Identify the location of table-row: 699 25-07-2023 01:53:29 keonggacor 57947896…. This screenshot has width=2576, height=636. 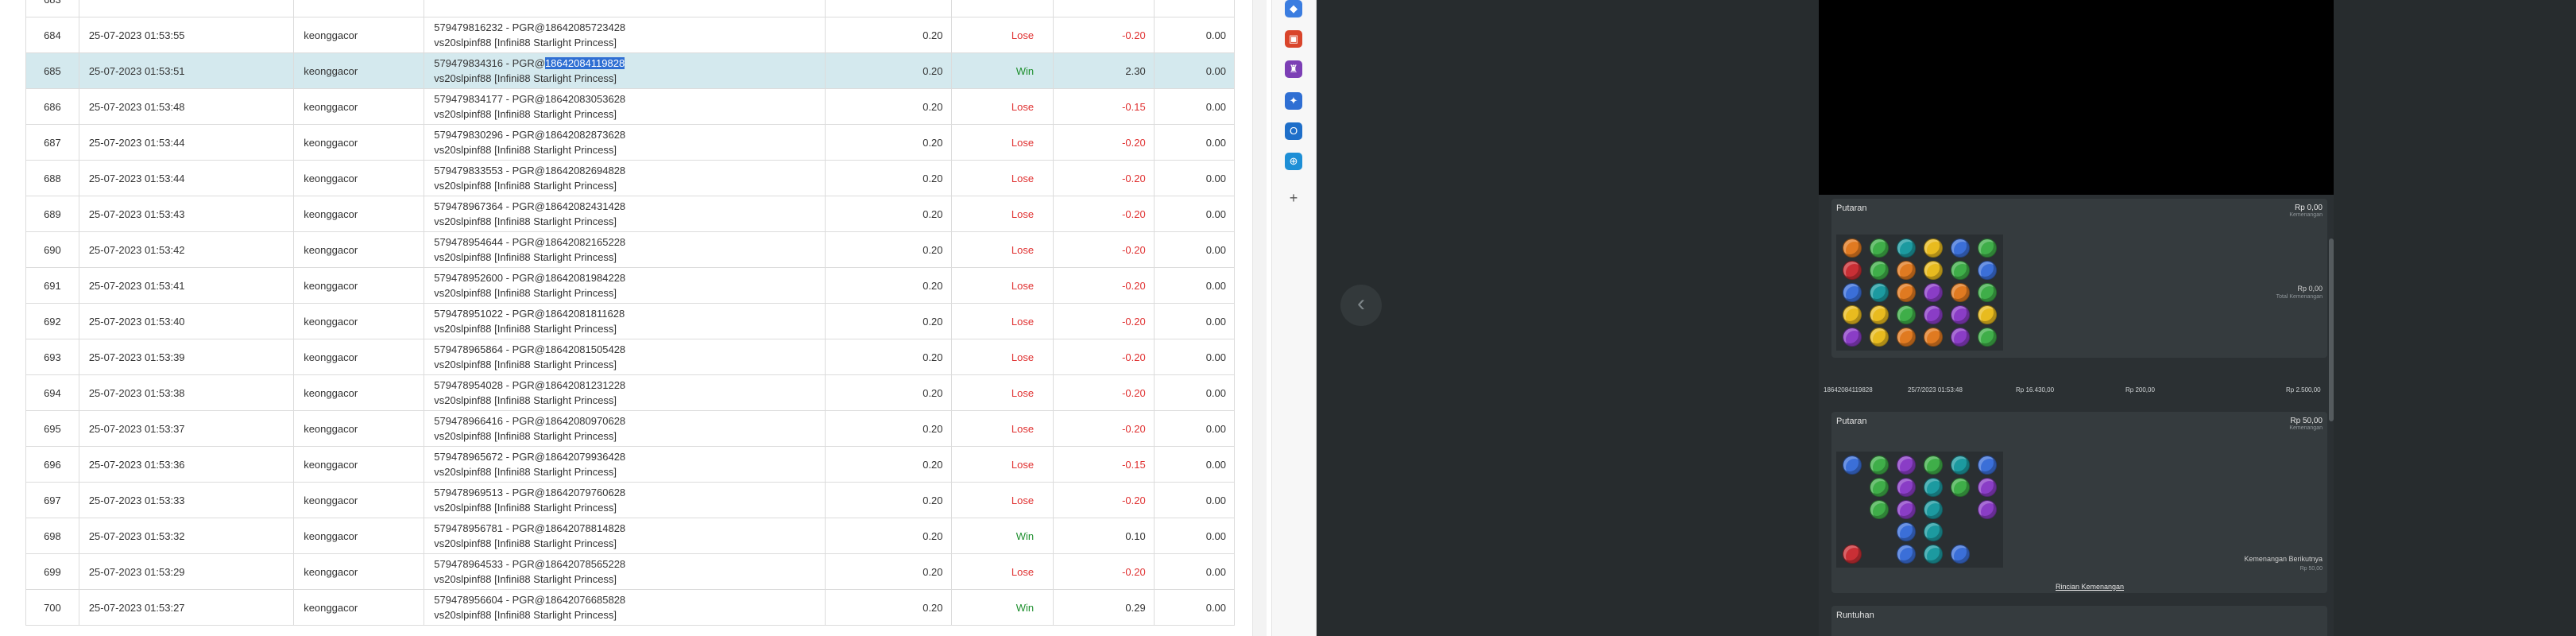
(630, 571).